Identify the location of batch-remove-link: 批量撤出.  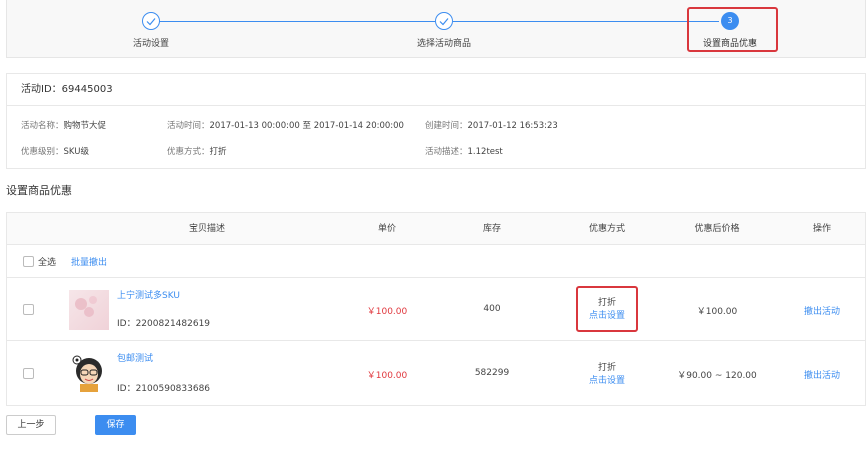
(89, 261).